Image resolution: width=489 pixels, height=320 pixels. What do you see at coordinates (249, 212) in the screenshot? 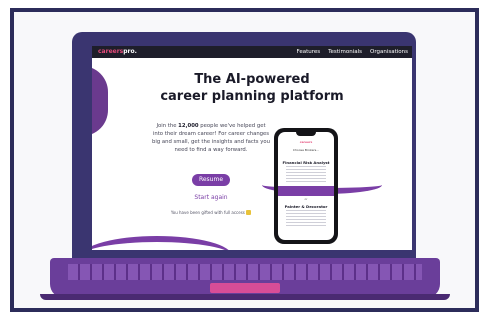
I see `gift-icon` at bounding box center [249, 212].